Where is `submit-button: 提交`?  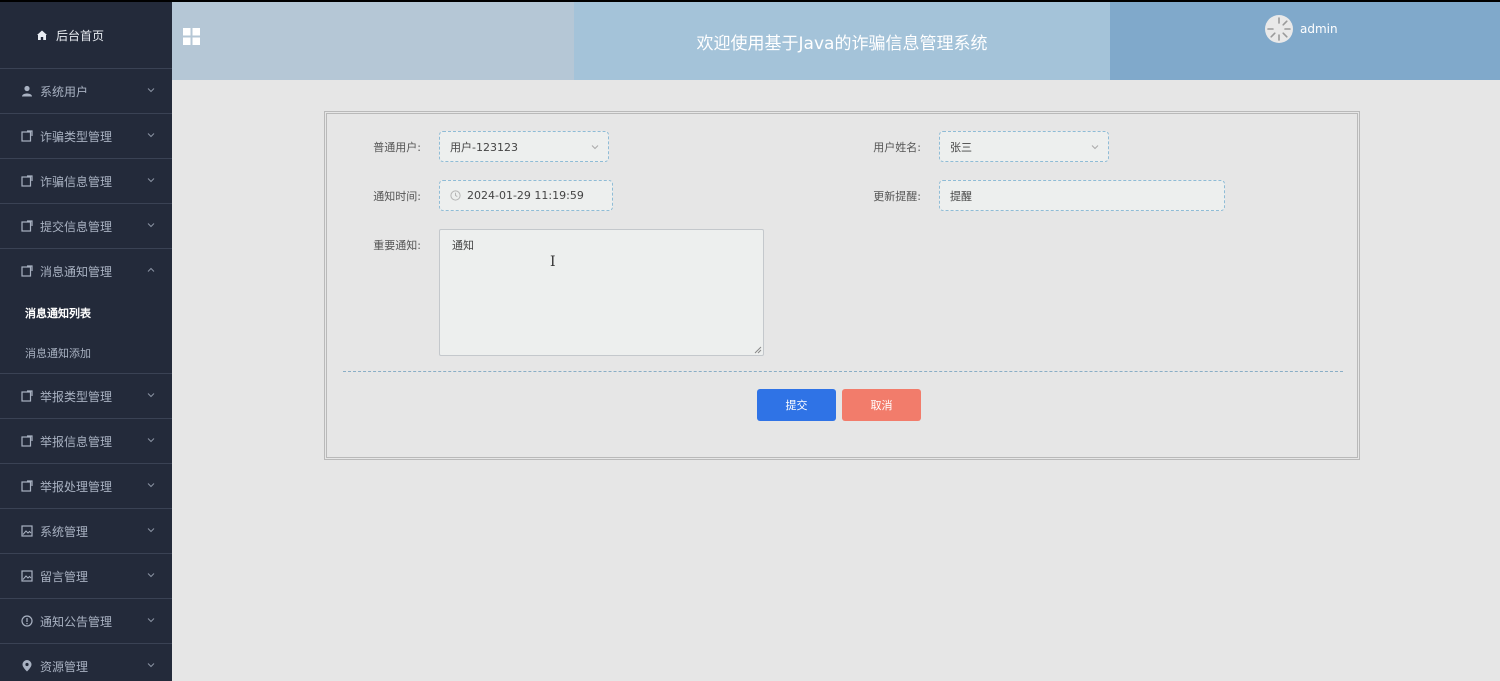 submit-button: 提交 is located at coordinates (796, 405).